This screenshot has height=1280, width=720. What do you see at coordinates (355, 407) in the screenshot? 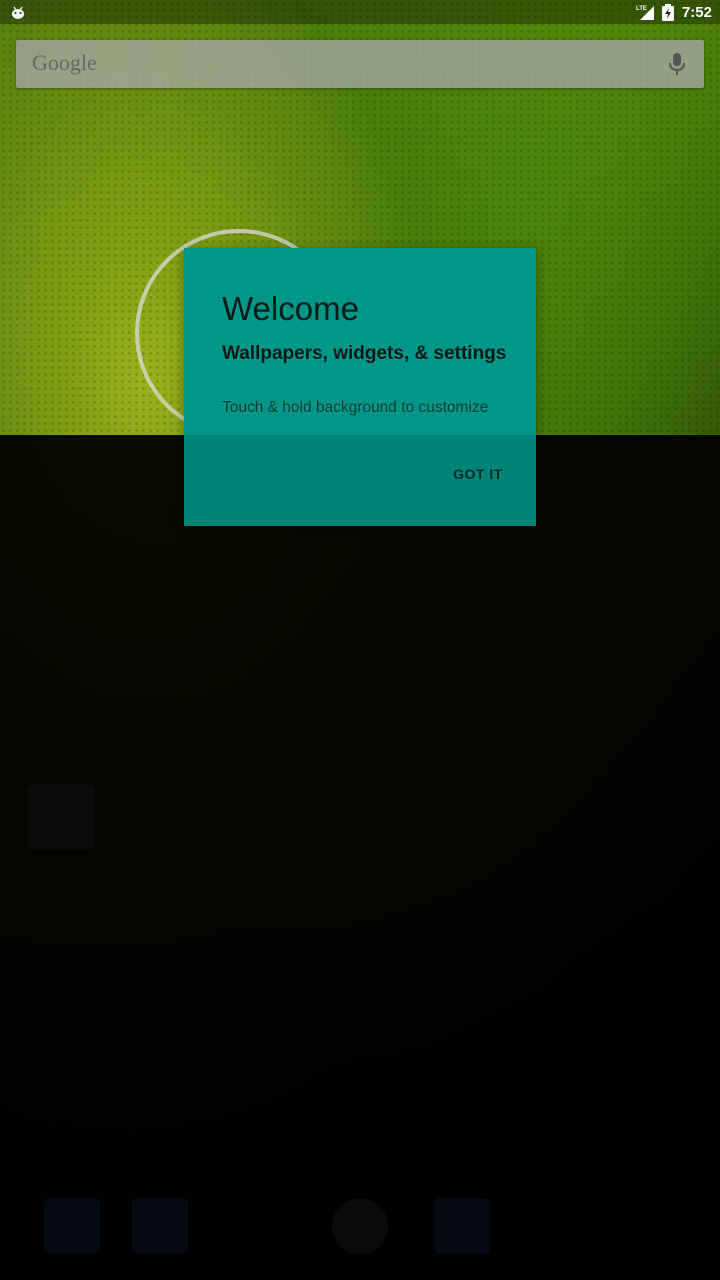
I see `welcome-description: Touch & hold background to customize` at bounding box center [355, 407].